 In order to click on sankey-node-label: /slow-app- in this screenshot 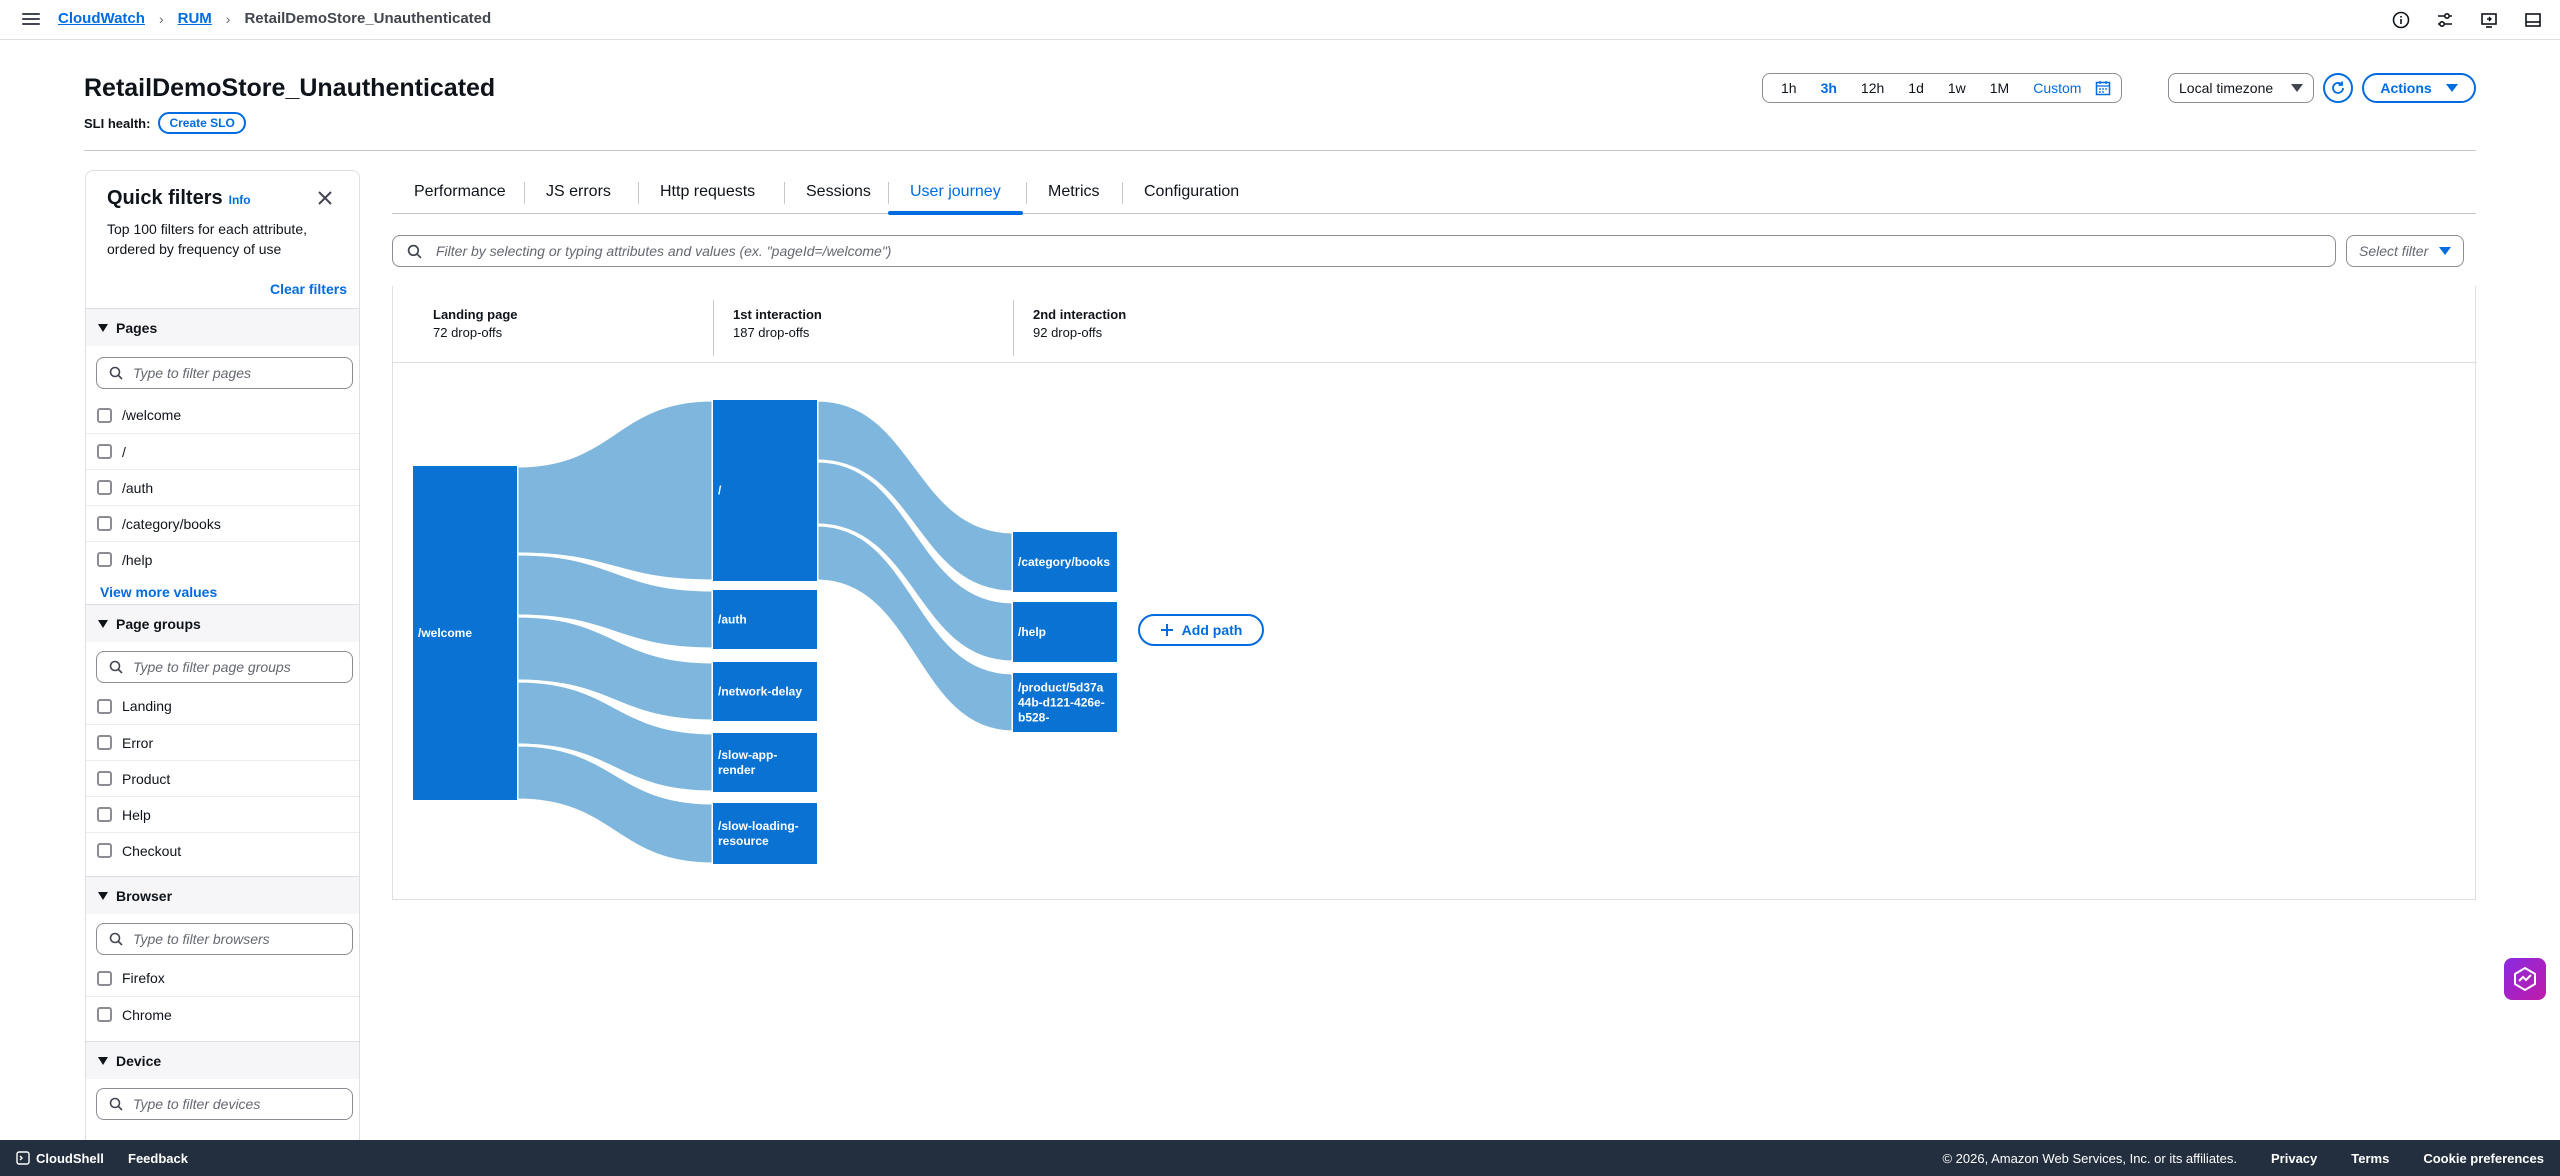, I will do `click(747, 755)`.